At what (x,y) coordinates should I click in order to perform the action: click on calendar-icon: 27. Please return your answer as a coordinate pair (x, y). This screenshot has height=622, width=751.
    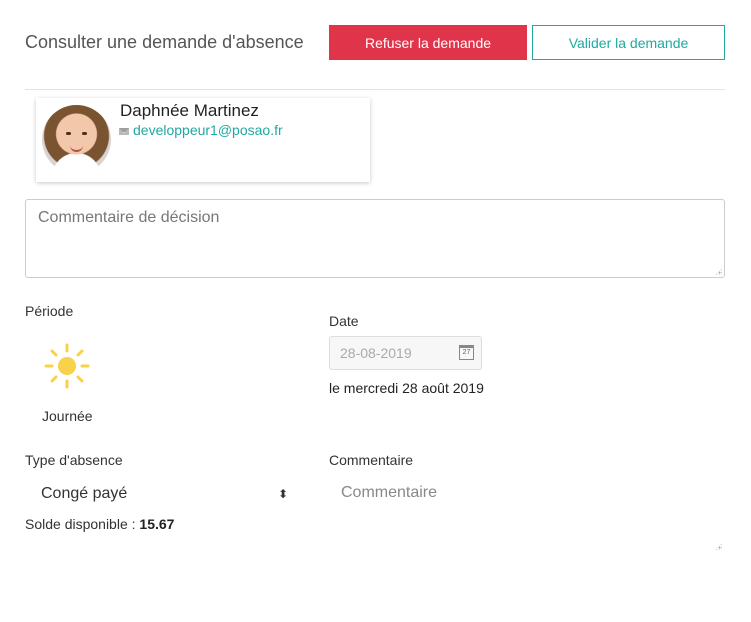
    Looking at the image, I should click on (466, 352).